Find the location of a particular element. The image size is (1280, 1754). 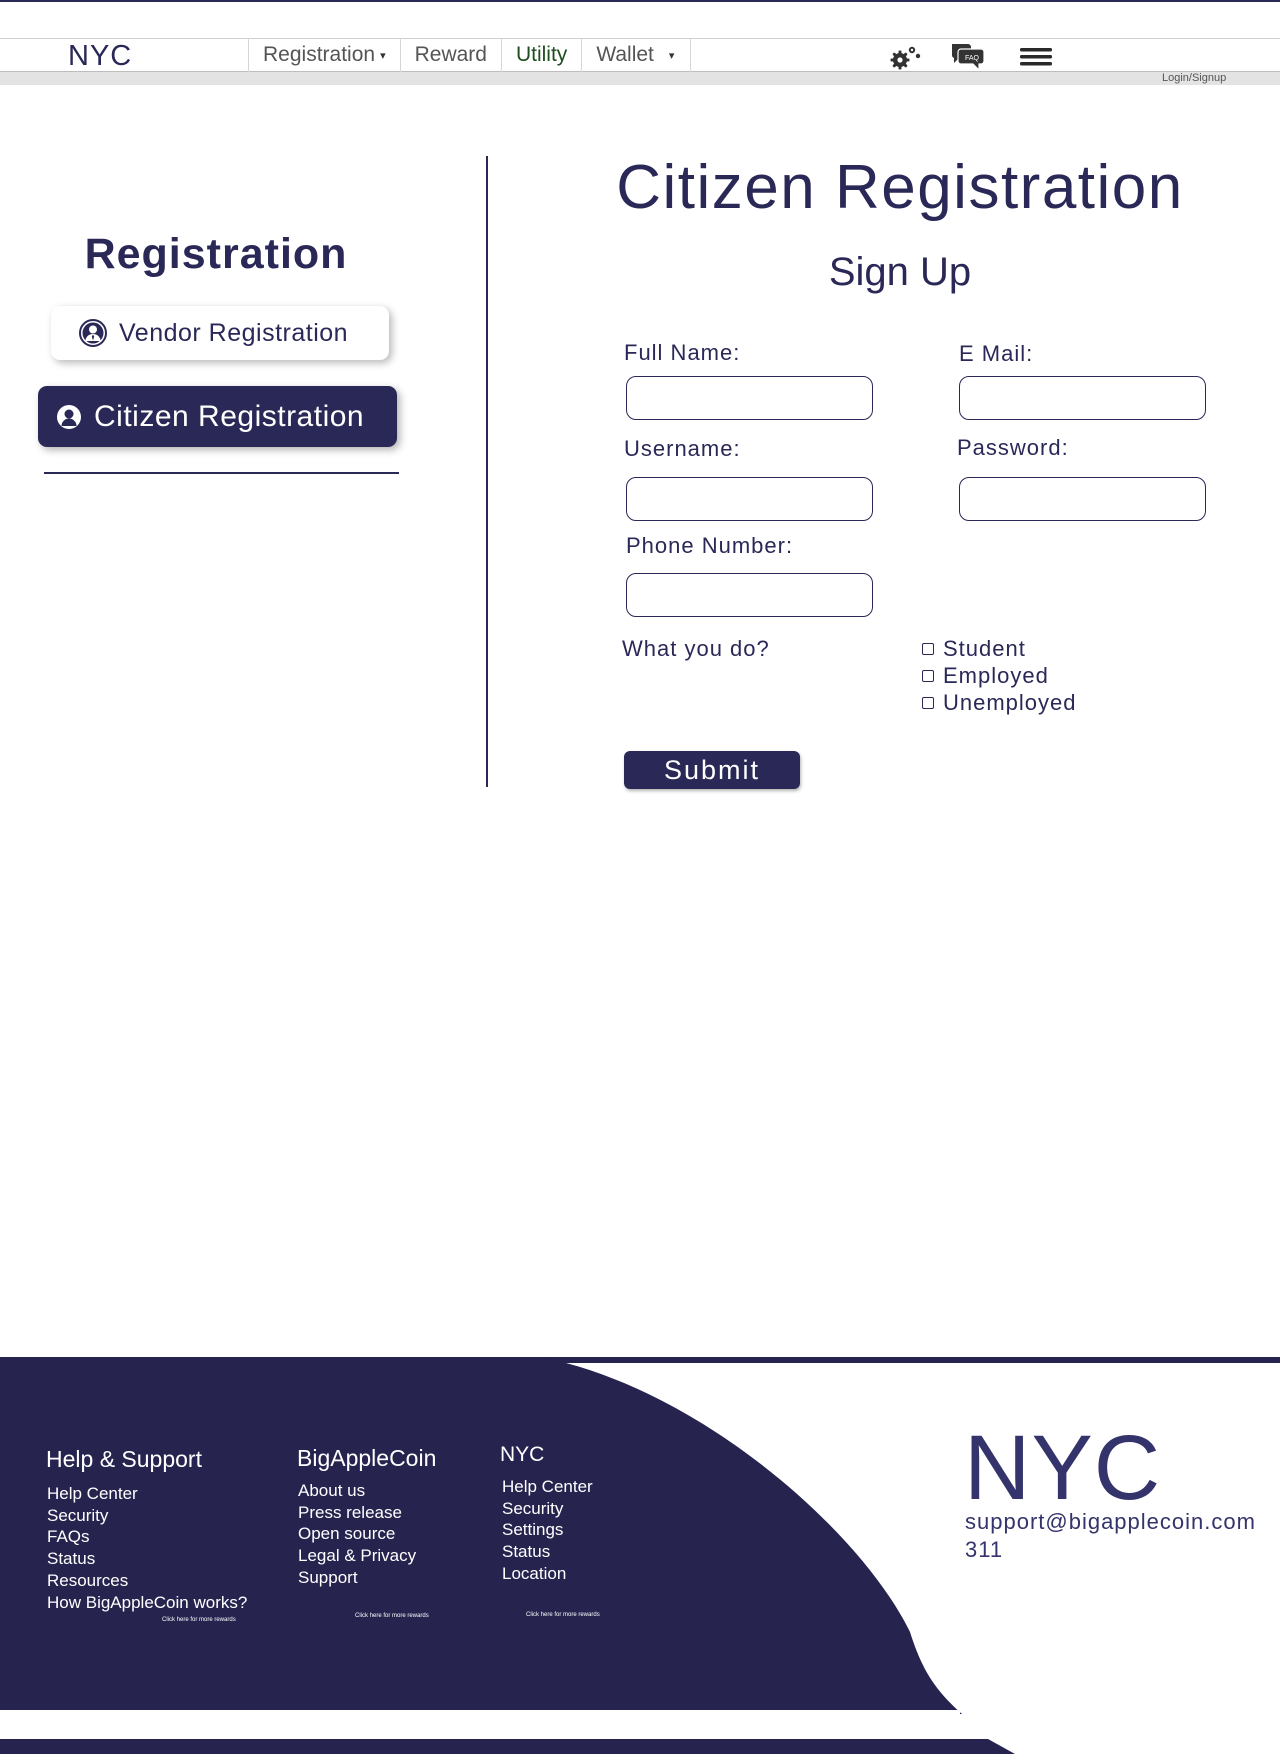

username-input is located at coordinates (749, 499).